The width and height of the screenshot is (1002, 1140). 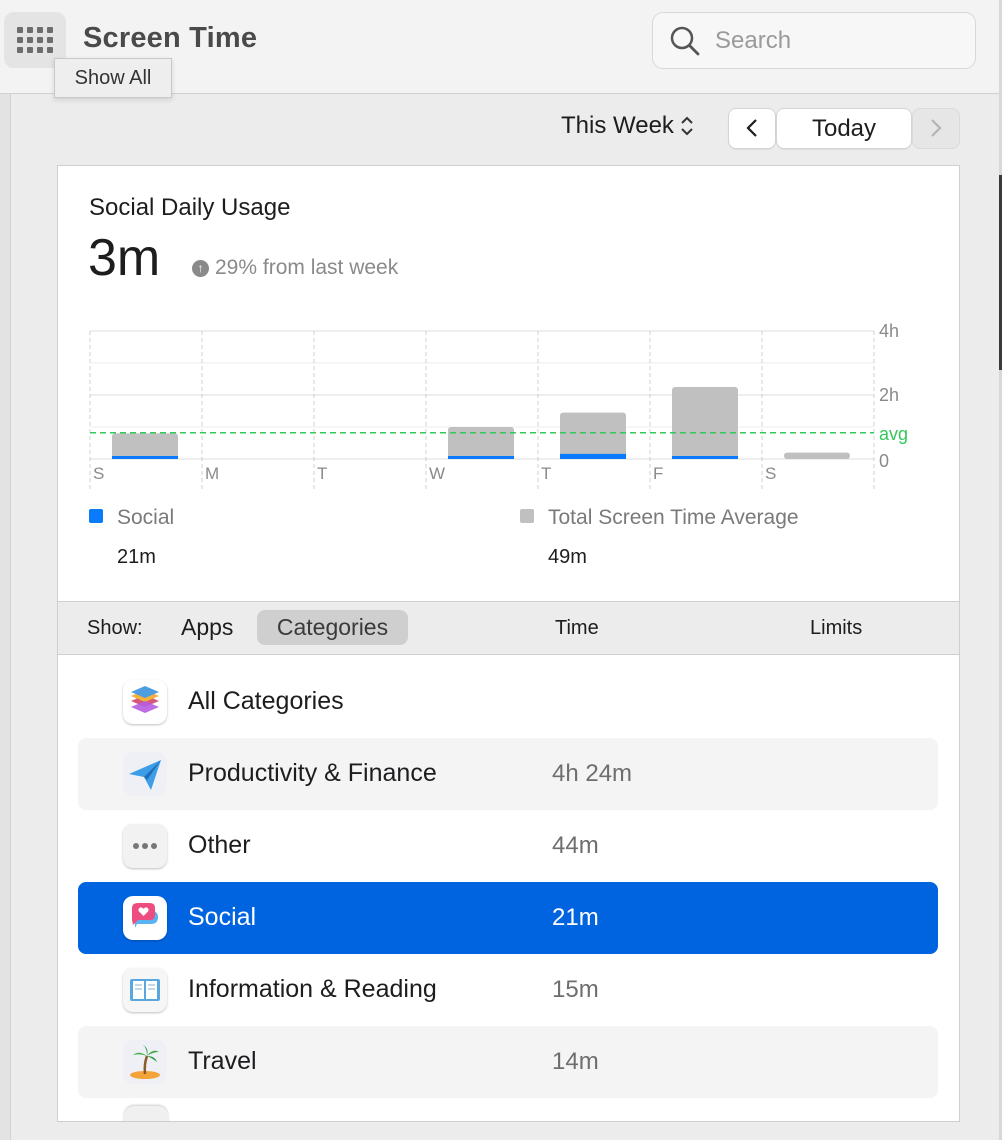 What do you see at coordinates (207, 627) in the screenshot?
I see `show-apps-button: Apps` at bounding box center [207, 627].